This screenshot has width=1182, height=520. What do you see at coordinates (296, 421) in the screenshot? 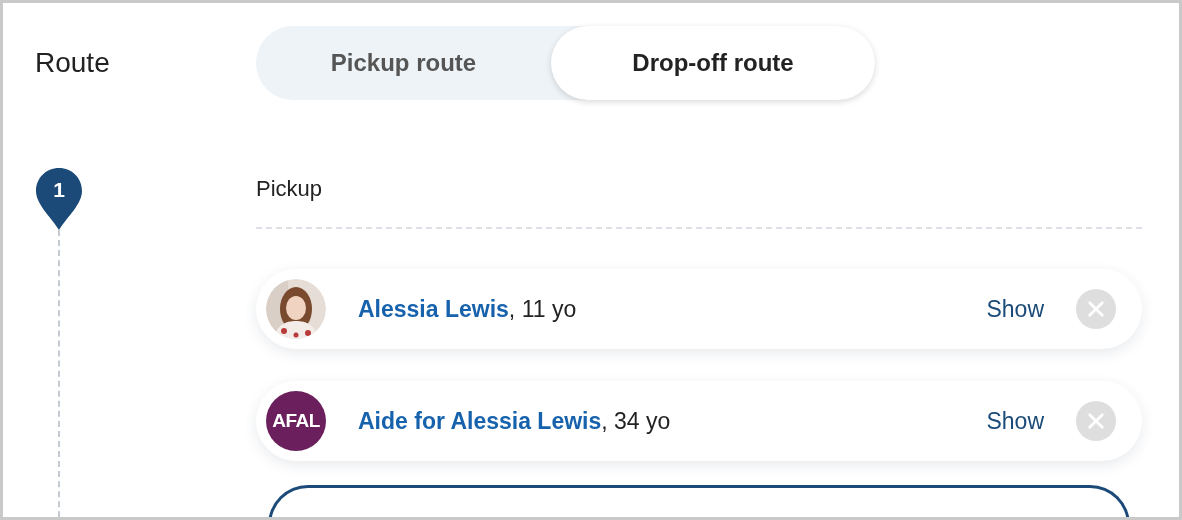
I see `initials-avatar: AFAL` at bounding box center [296, 421].